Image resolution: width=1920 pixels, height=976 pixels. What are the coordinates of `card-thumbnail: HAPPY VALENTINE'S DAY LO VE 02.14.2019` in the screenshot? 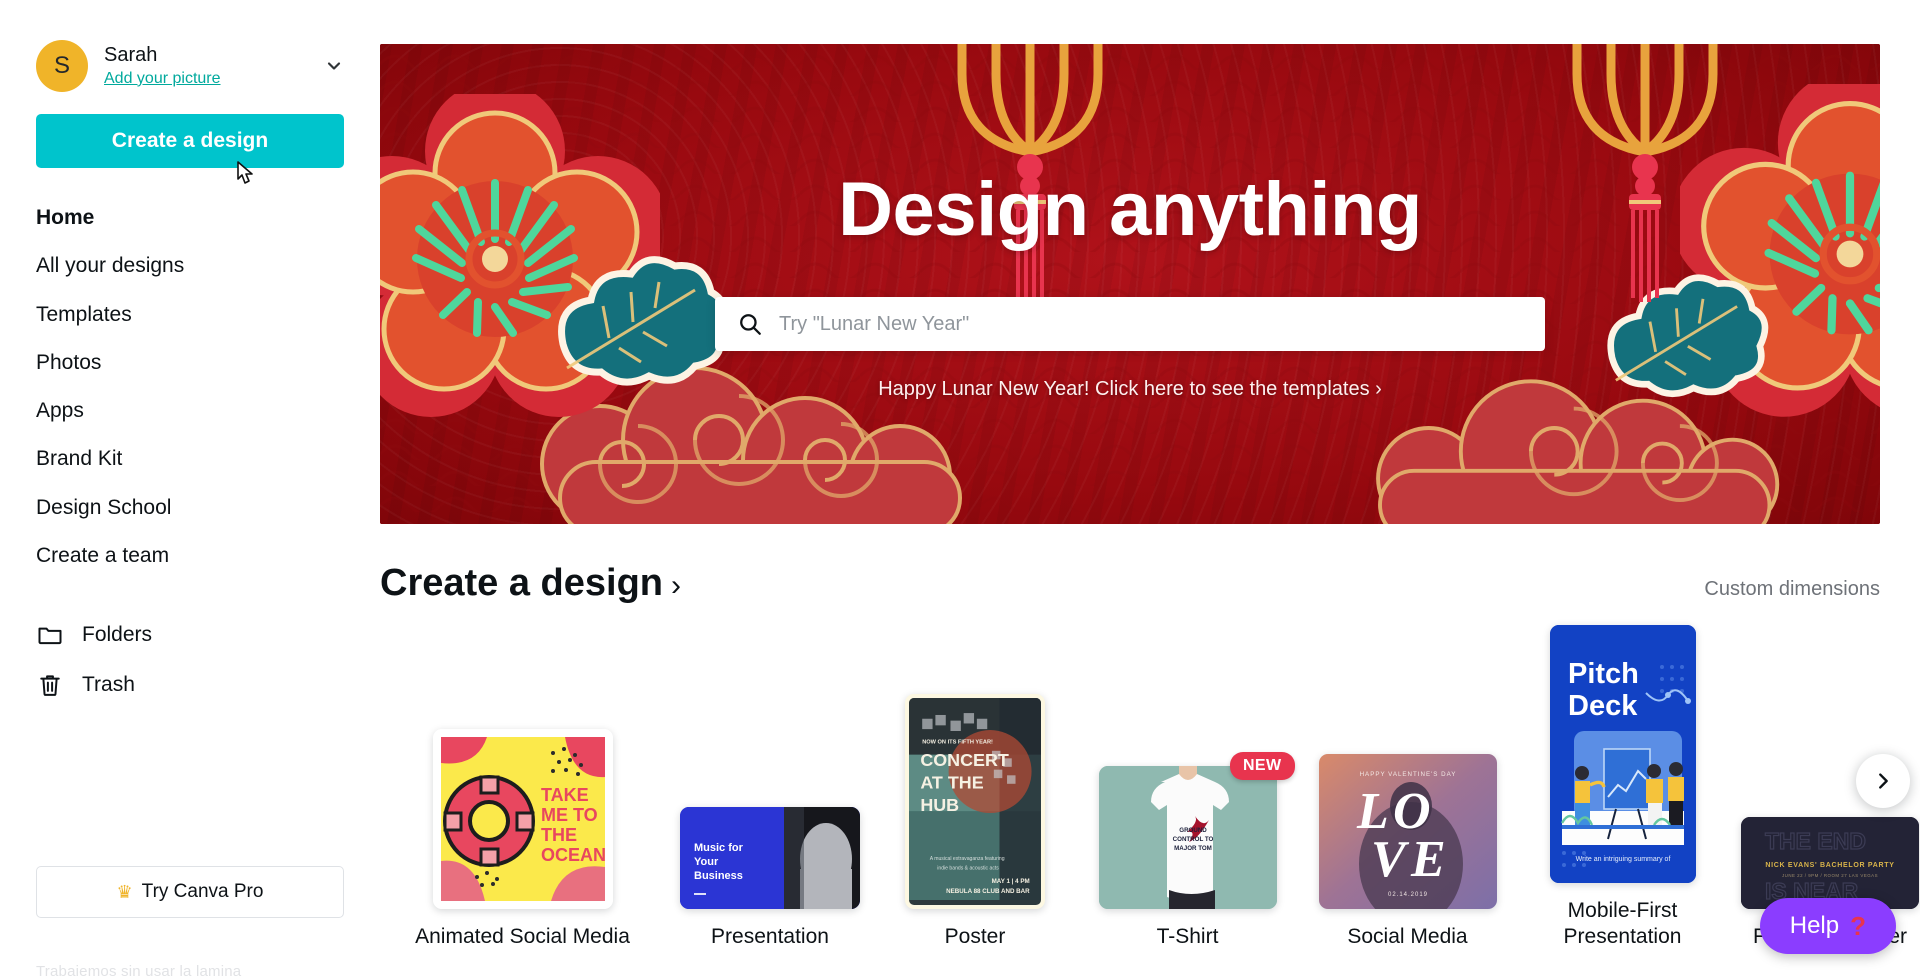 It's located at (1407, 831).